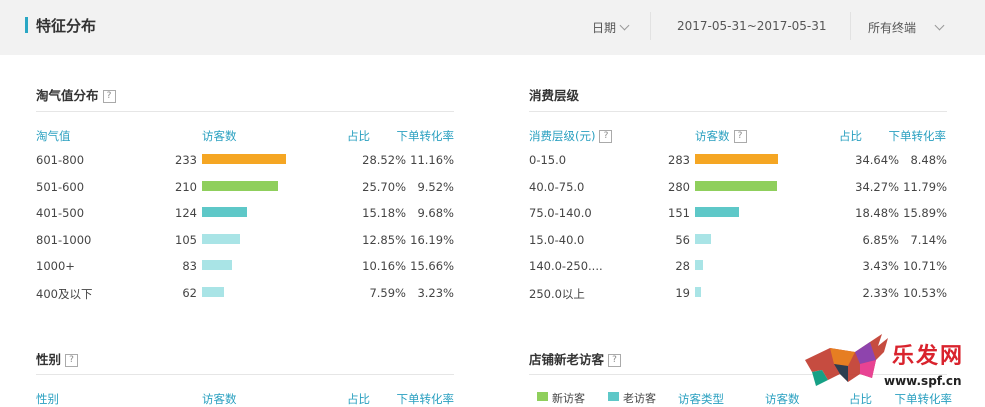 The width and height of the screenshot is (985, 407). Describe the element at coordinates (49, 359) in the screenshot. I see `gender-title-text: 性别` at that location.